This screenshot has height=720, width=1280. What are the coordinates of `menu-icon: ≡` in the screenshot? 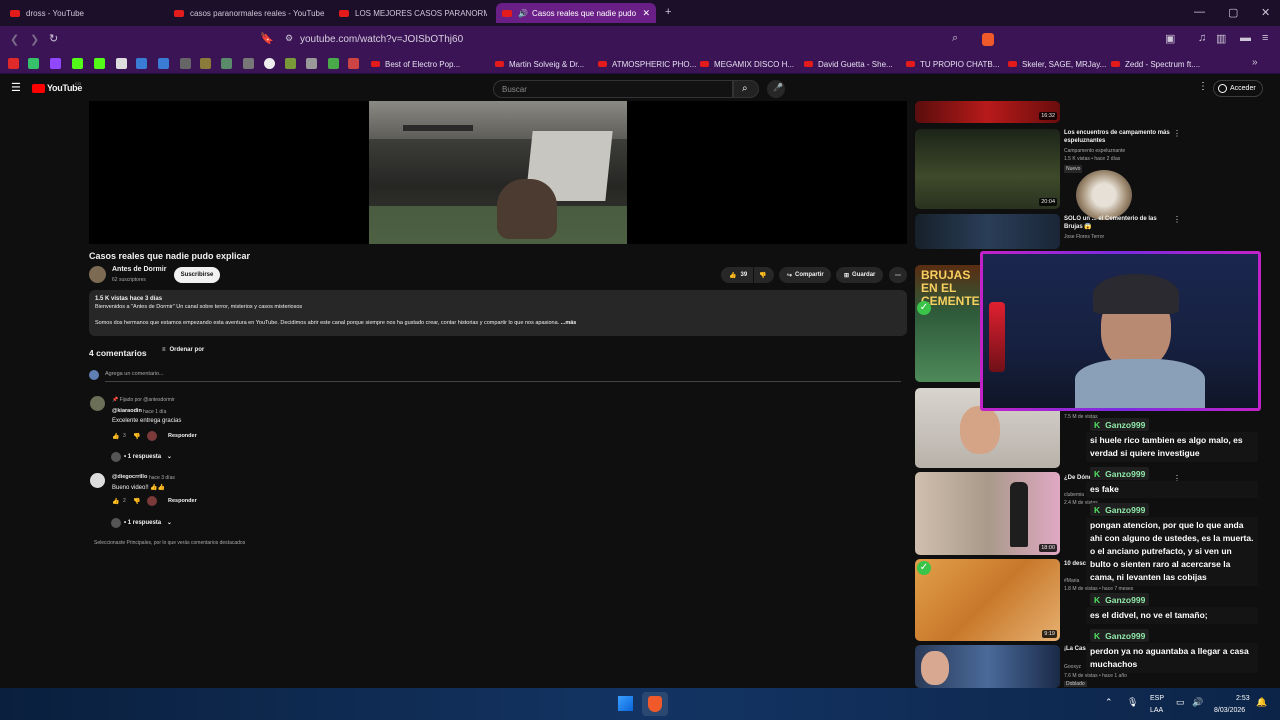 It's located at (1265, 38).